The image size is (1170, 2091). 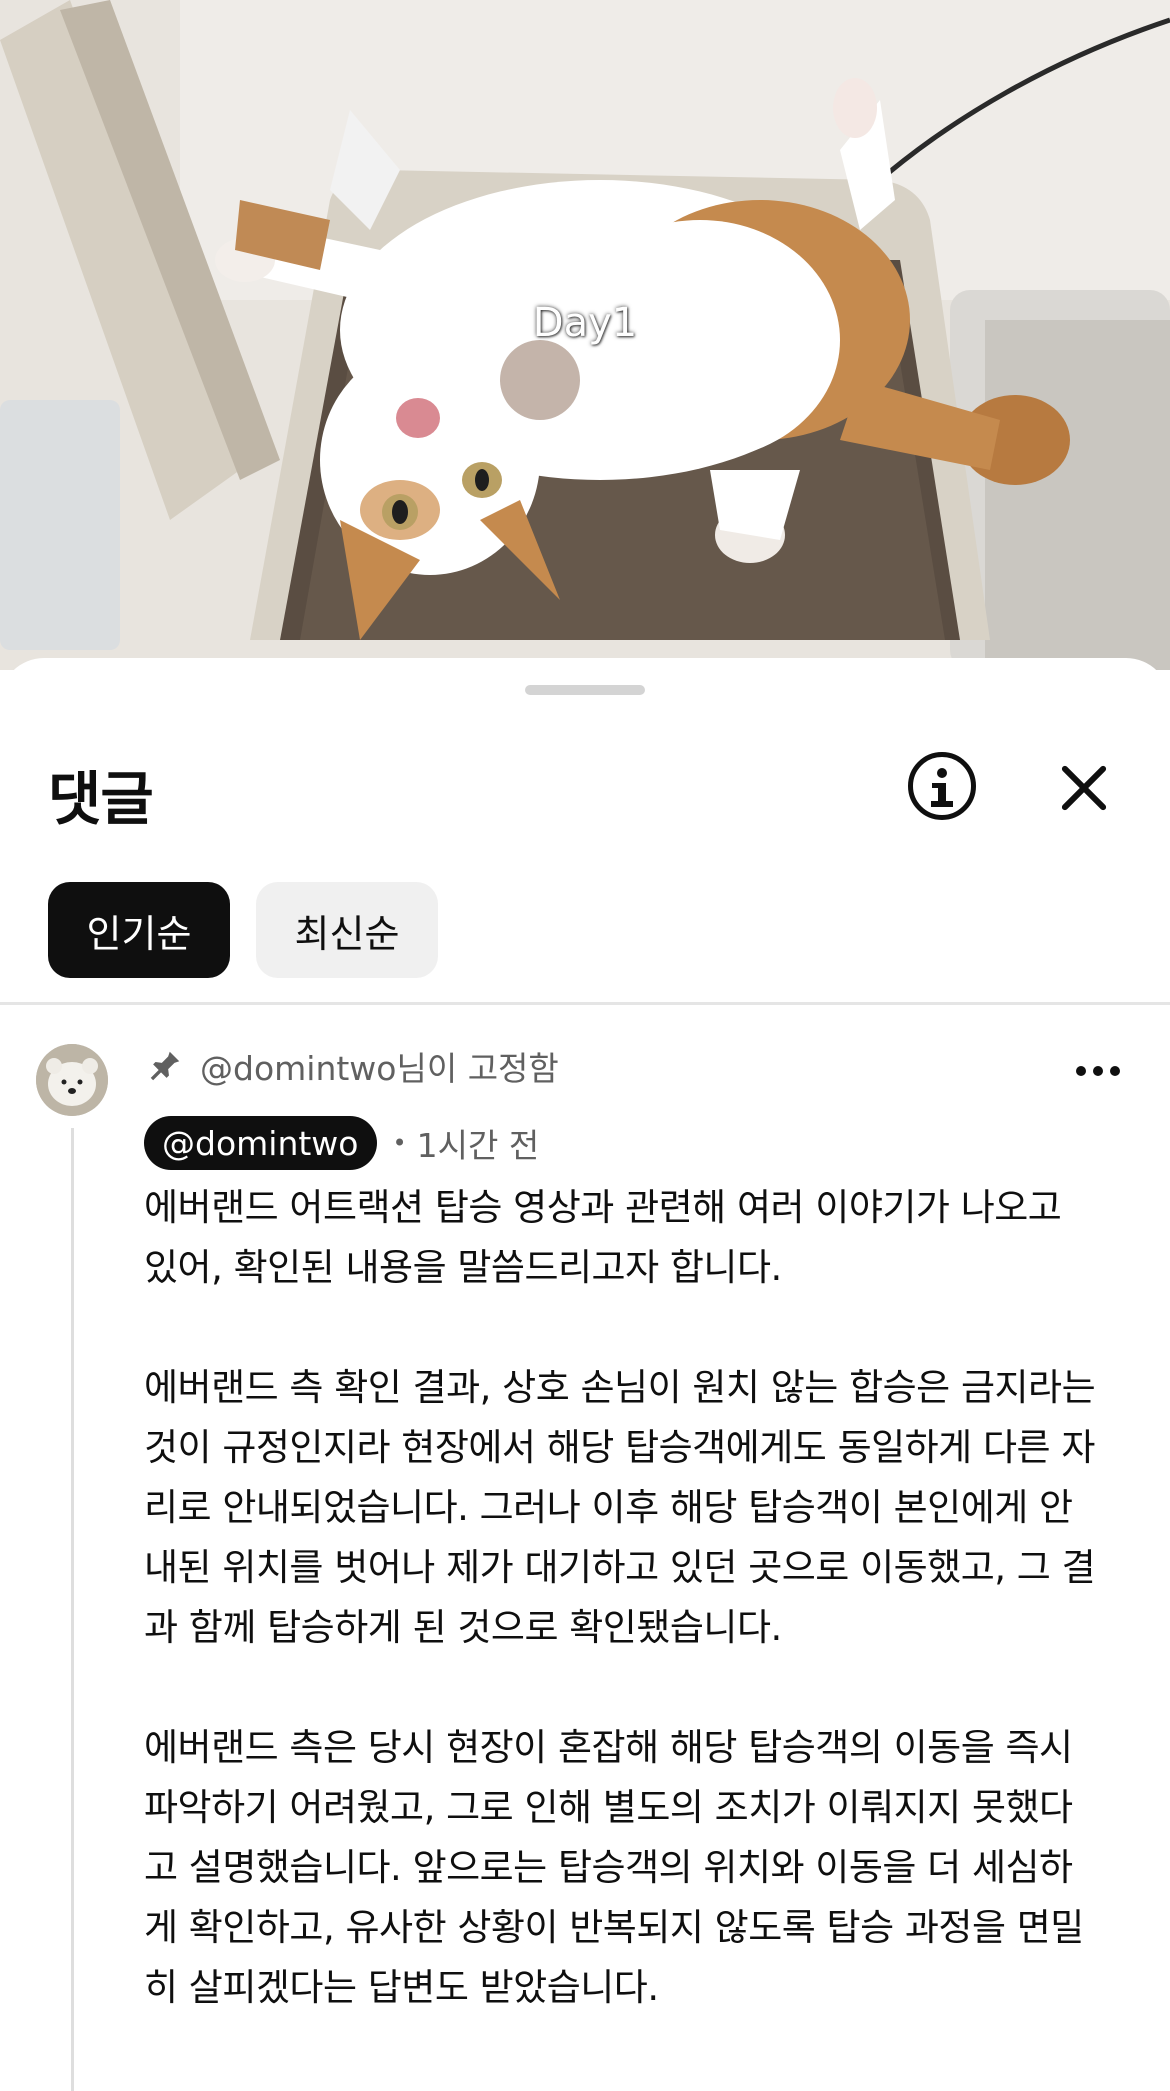 What do you see at coordinates (585, 1003) in the screenshot?
I see `divider` at bounding box center [585, 1003].